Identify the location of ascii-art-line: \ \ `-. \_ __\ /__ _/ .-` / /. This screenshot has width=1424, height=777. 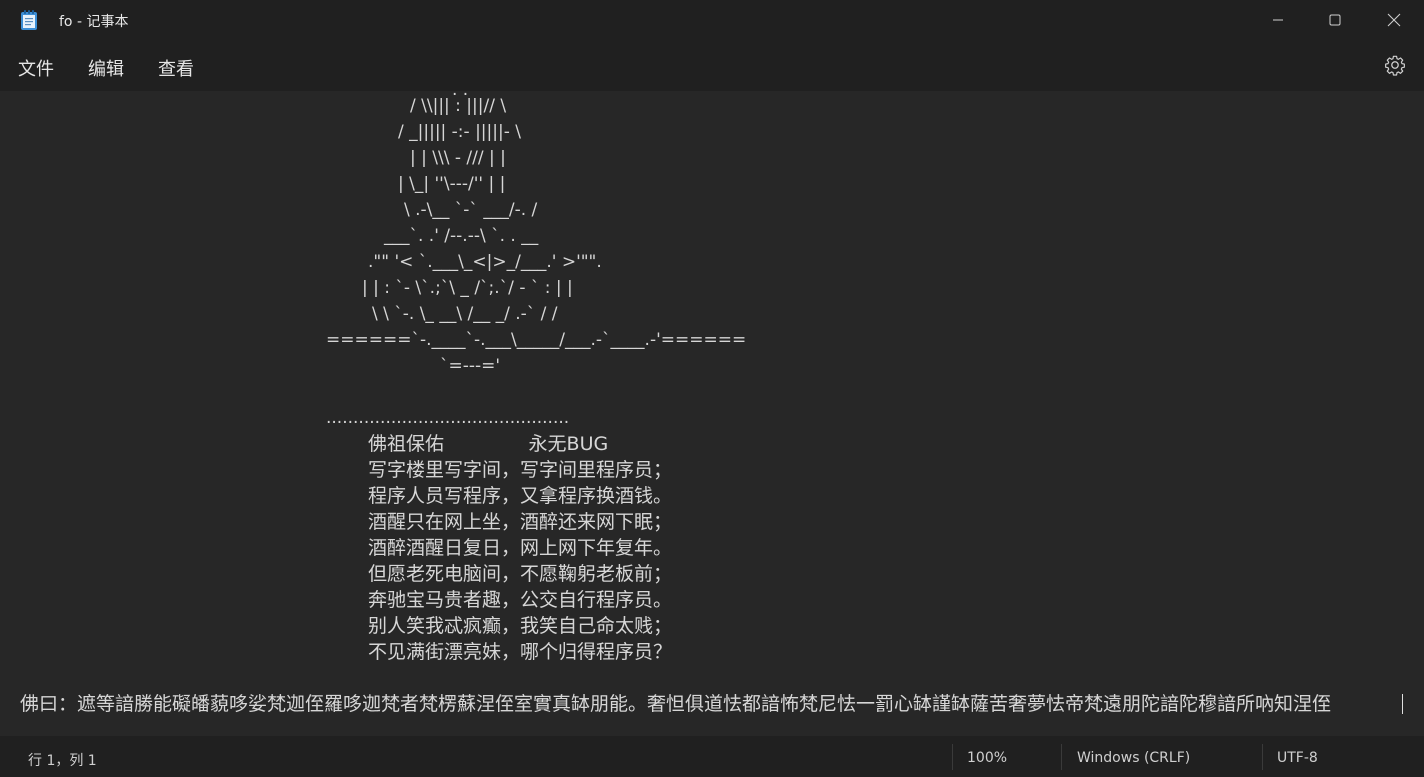
(465, 314).